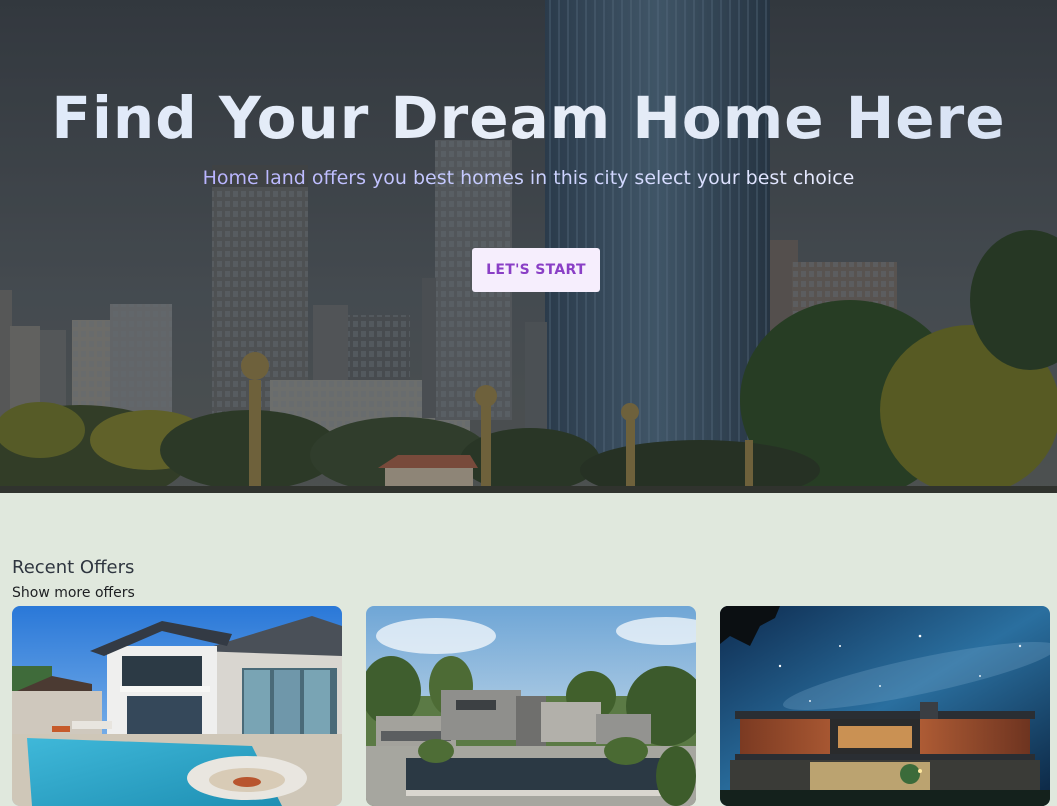 The width and height of the screenshot is (1057, 806). What do you see at coordinates (73, 593) in the screenshot?
I see `show-more-offers-link: Show more offers` at bounding box center [73, 593].